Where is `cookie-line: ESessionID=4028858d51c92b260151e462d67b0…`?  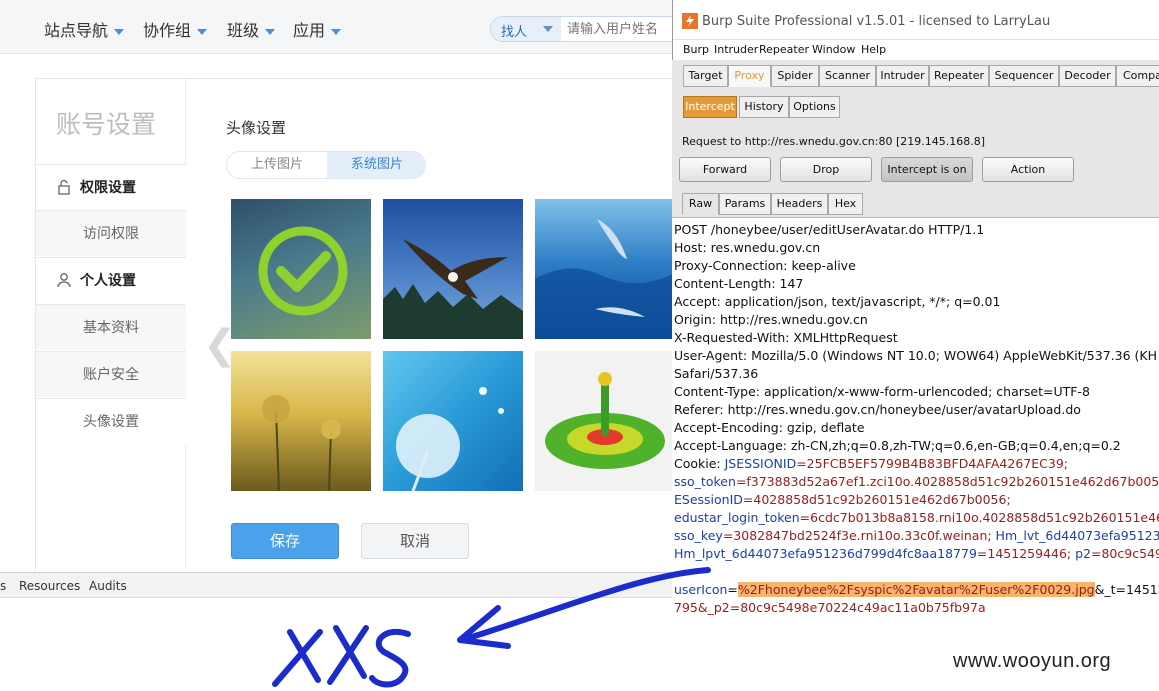 cookie-line: ESessionID=4028858d51c92b260151e462d67b0… is located at coordinates (842, 499).